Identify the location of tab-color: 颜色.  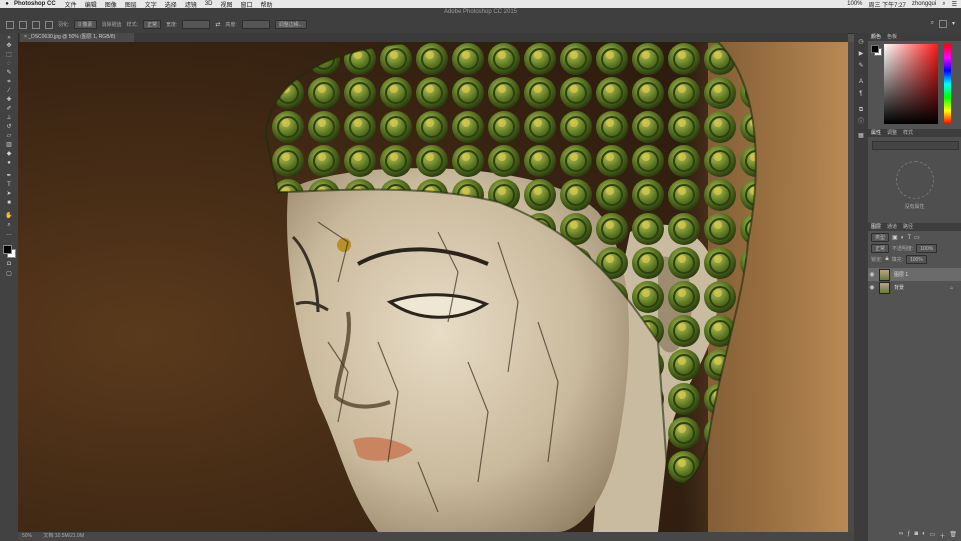
(876, 37).